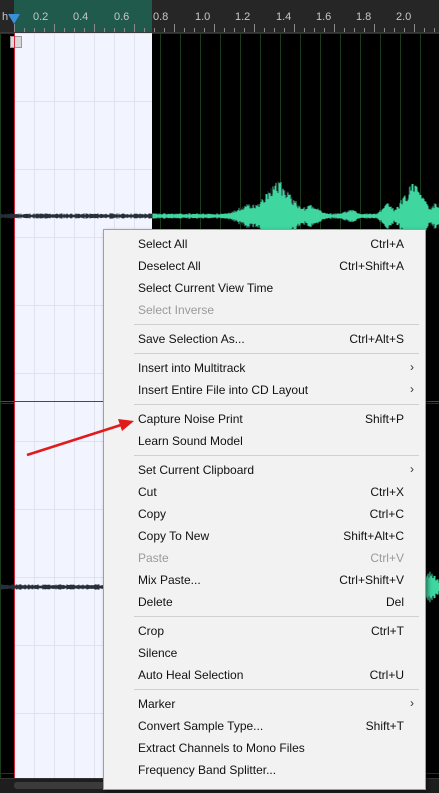 The image size is (439, 793). I want to click on menu-item-cut: Cut Ctrl+X, so click(264, 492).